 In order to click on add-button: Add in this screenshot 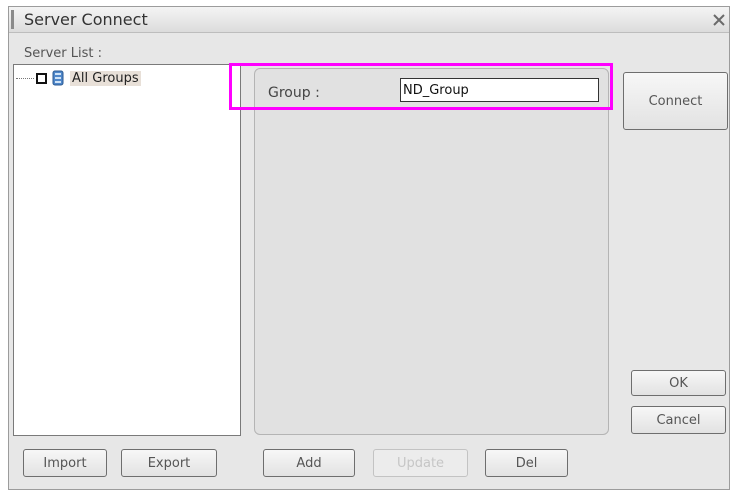, I will do `click(309, 463)`.